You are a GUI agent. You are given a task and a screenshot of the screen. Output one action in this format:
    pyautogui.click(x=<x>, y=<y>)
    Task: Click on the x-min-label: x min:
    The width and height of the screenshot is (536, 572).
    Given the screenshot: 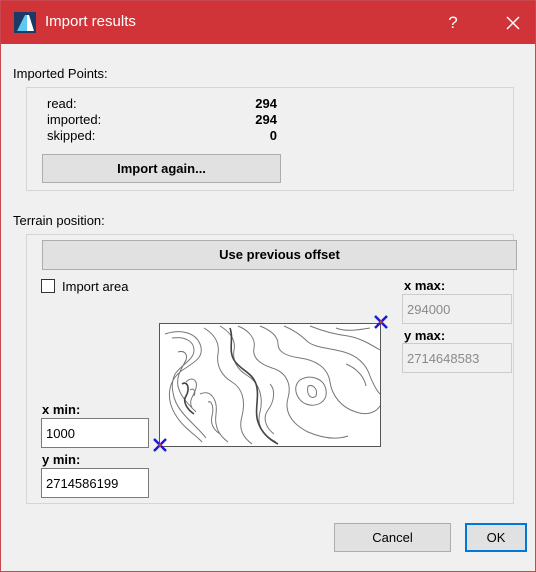 What is the action you would take?
    pyautogui.click(x=61, y=409)
    